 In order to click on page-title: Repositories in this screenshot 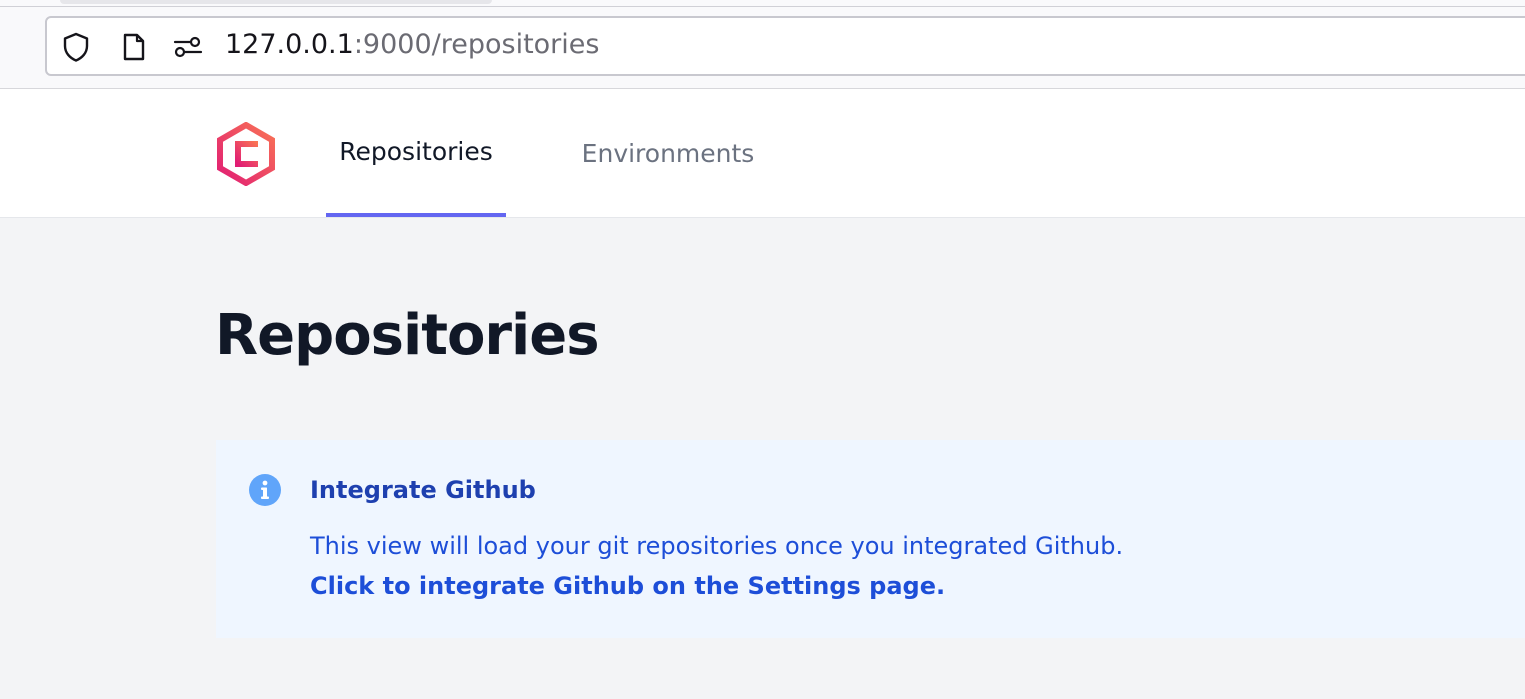, I will do `click(407, 335)`.